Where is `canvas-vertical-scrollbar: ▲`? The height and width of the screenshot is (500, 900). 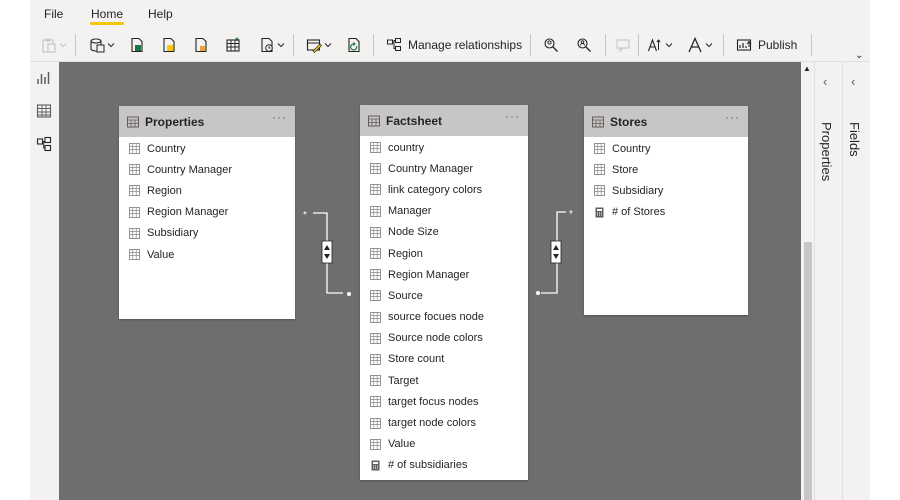
canvas-vertical-scrollbar: ▲ is located at coordinates (807, 281).